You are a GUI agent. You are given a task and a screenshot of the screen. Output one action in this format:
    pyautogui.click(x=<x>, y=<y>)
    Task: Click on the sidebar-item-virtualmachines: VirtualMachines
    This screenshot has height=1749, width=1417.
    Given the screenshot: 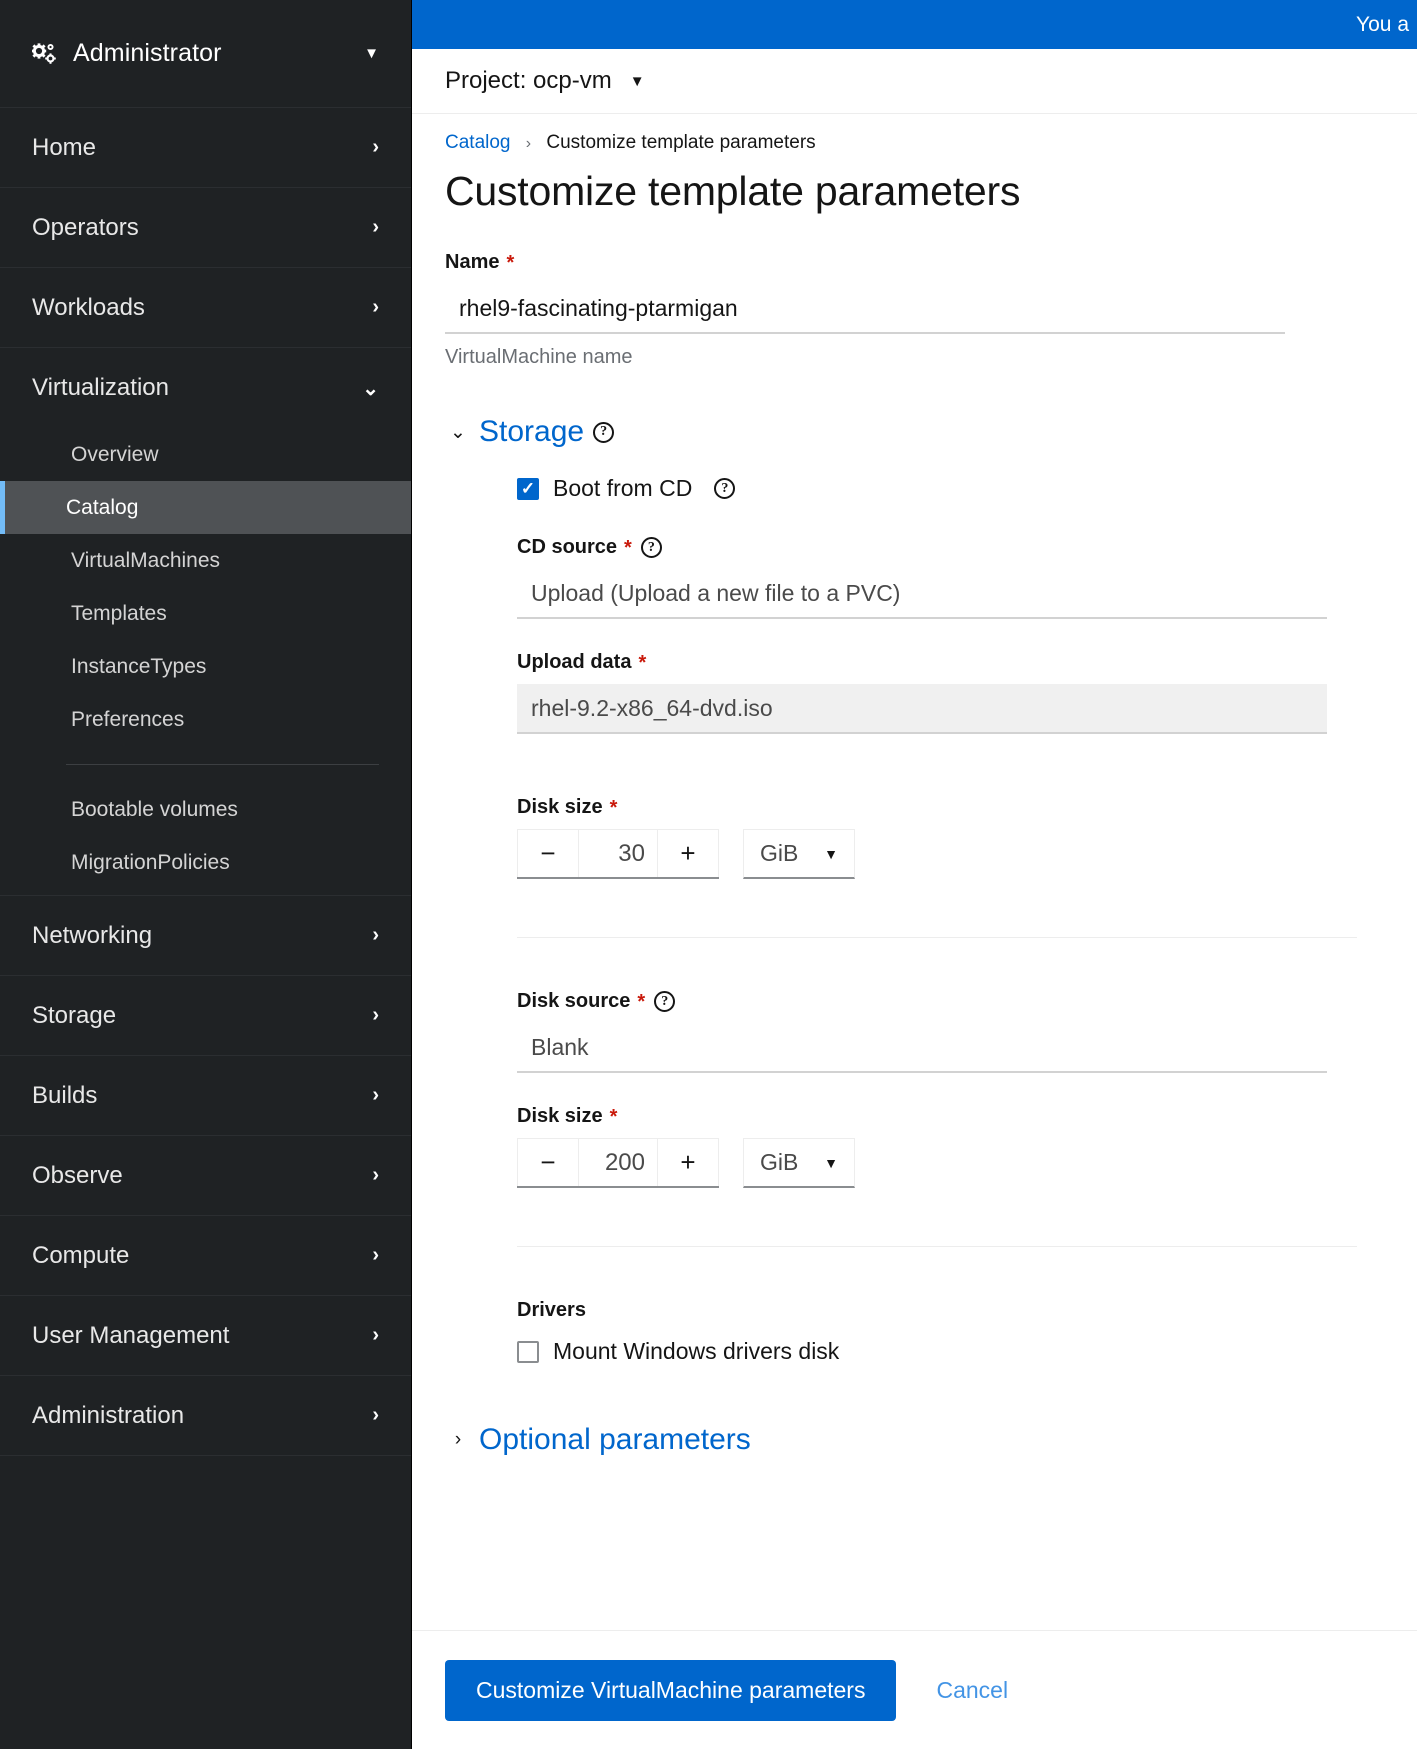 What is the action you would take?
    pyautogui.click(x=205, y=560)
    